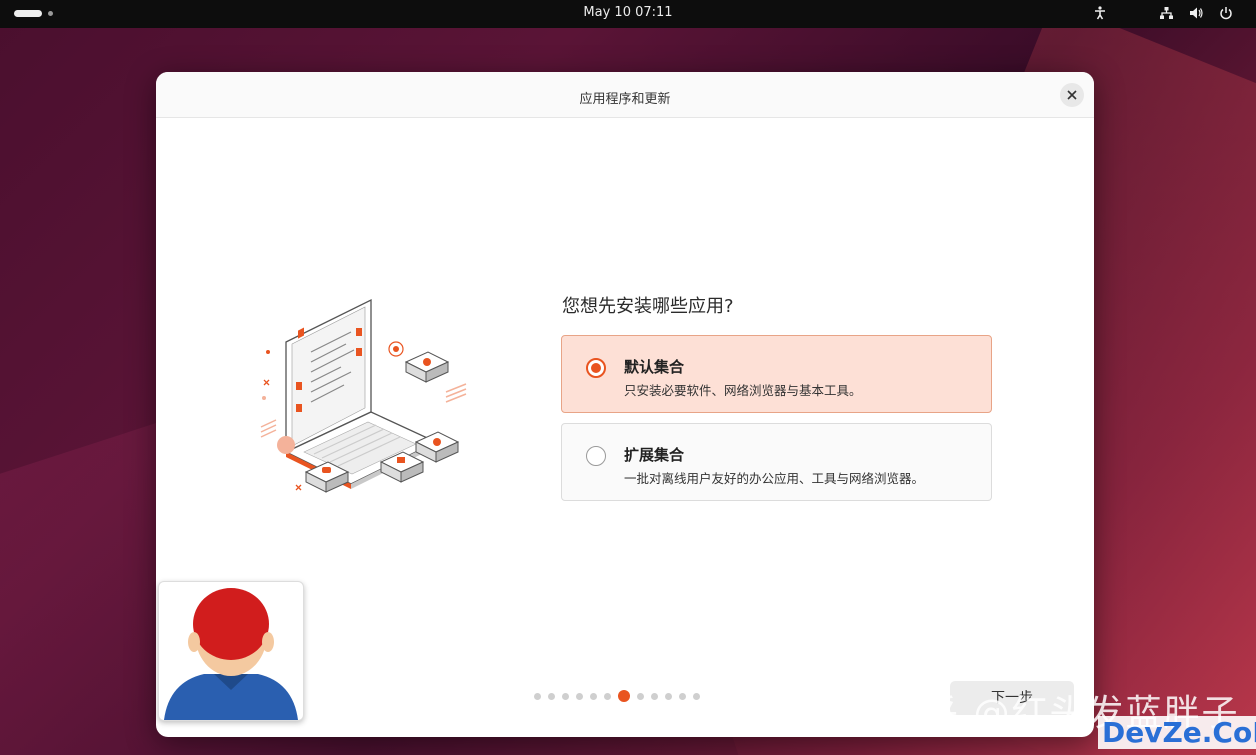 The image size is (1256, 755). I want to click on clock: May 10 07:11, so click(628, 12).